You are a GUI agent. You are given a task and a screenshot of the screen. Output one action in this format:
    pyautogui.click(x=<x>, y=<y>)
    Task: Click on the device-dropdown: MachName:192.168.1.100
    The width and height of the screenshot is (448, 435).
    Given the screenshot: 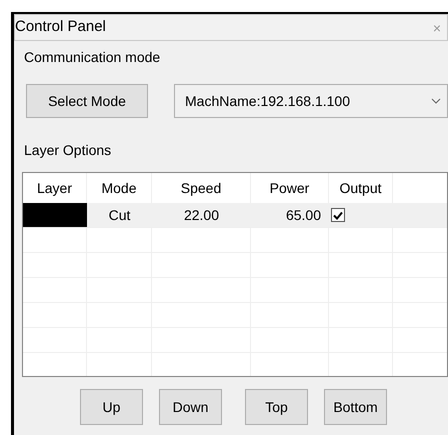 What is the action you would take?
    pyautogui.click(x=311, y=101)
    